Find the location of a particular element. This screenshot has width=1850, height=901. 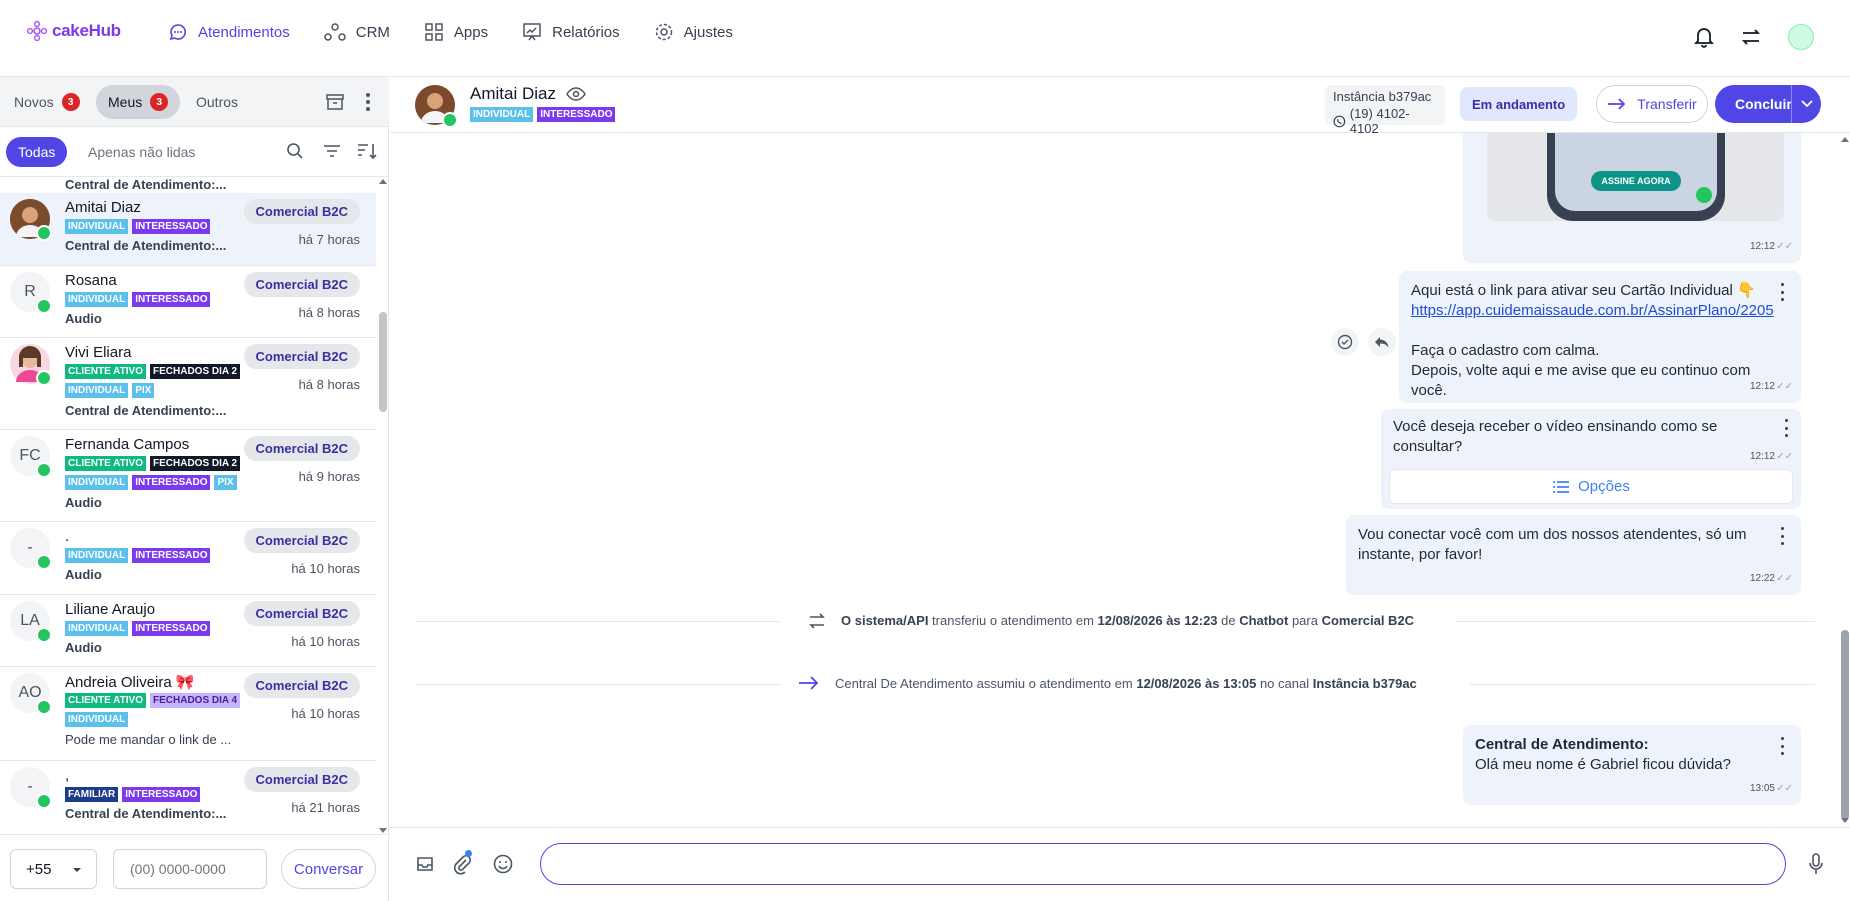

apps-grid-icon is located at coordinates (434, 32).